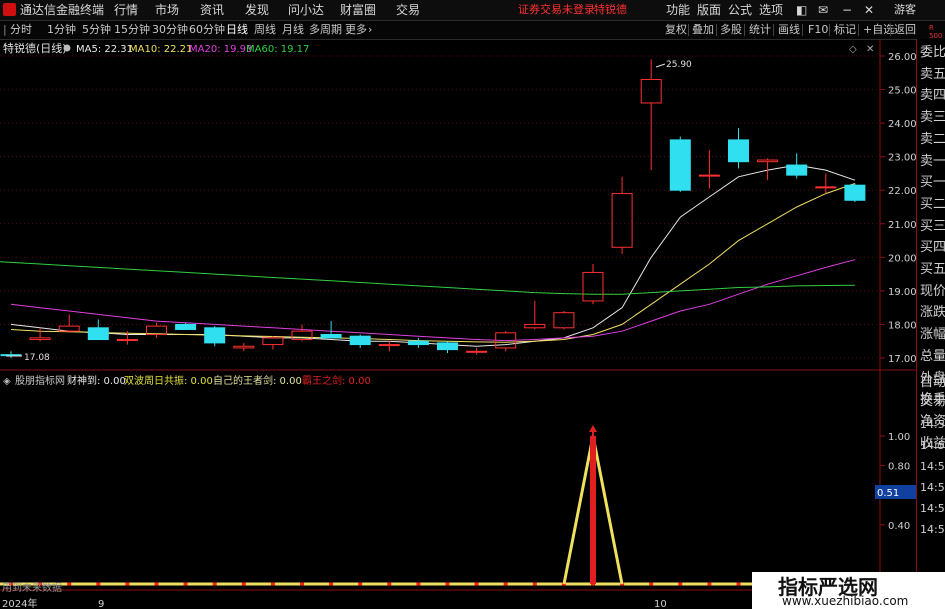 The image size is (945, 609). Describe the element at coordinates (265, 30) in the screenshot. I see `period-tab: 周线` at that location.